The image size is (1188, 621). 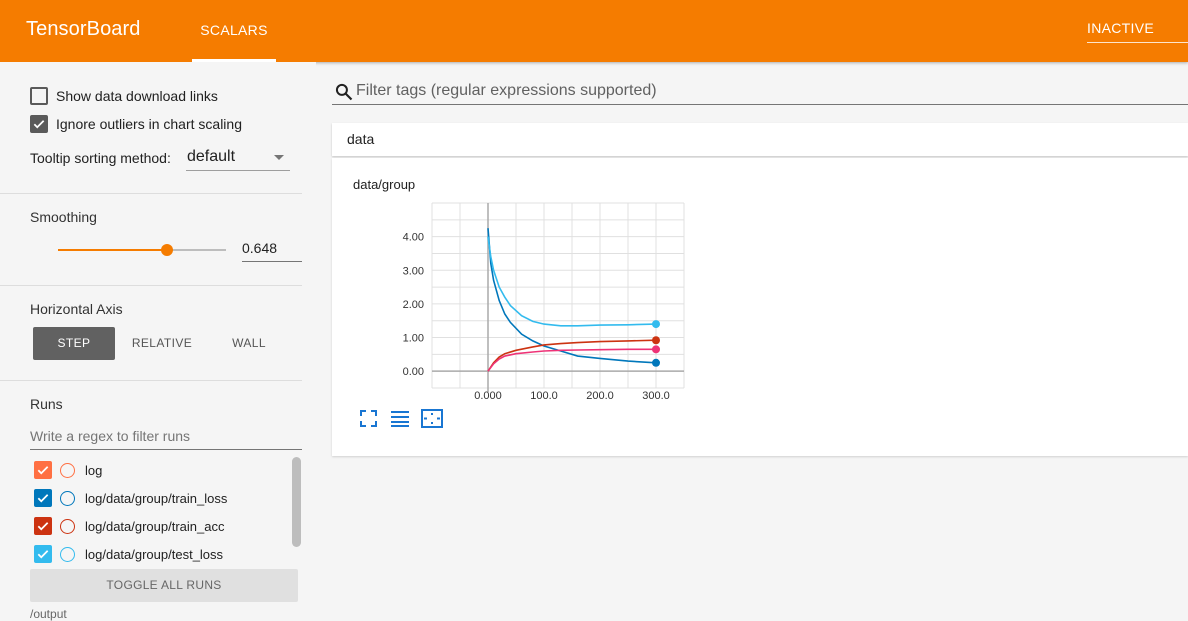 I want to click on y-tick-label: 0.00, so click(x=413, y=372).